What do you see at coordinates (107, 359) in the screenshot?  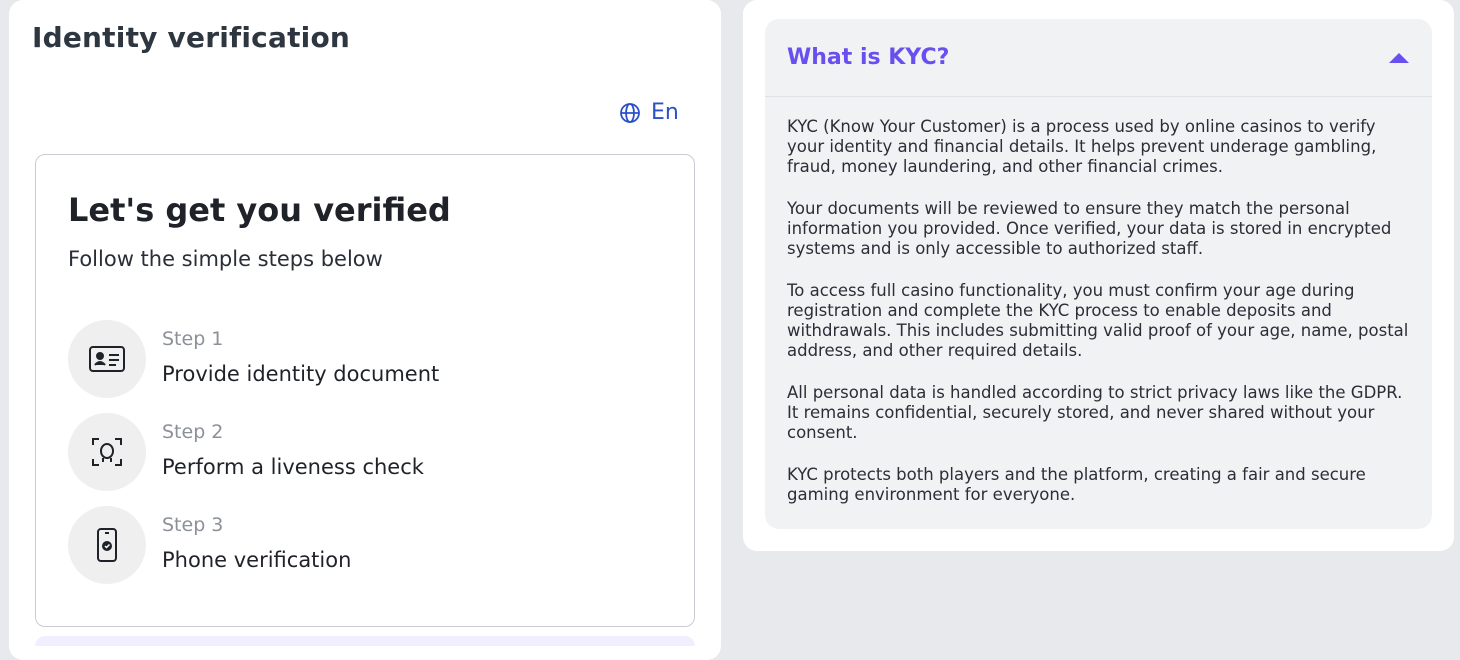 I see `id-card-icon` at bounding box center [107, 359].